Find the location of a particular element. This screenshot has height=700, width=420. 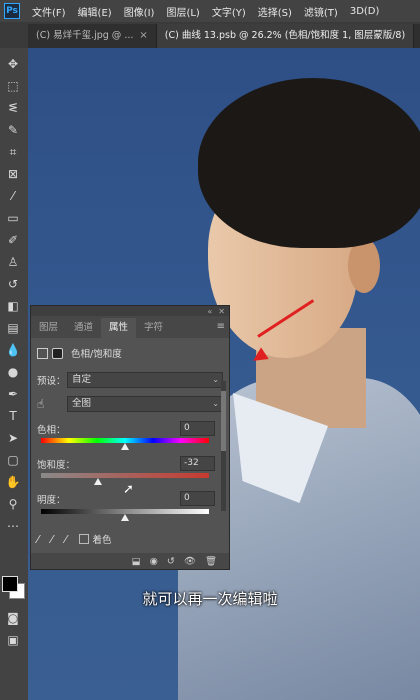

blur-tool-icon: 💧 is located at coordinates (13, 350).